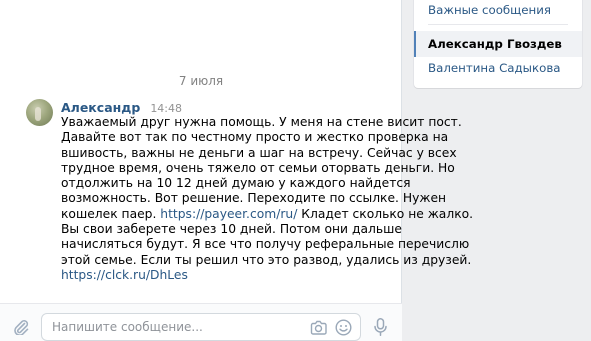 This screenshot has height=341, width=591. I want to click on message-input, so click(167, 327).